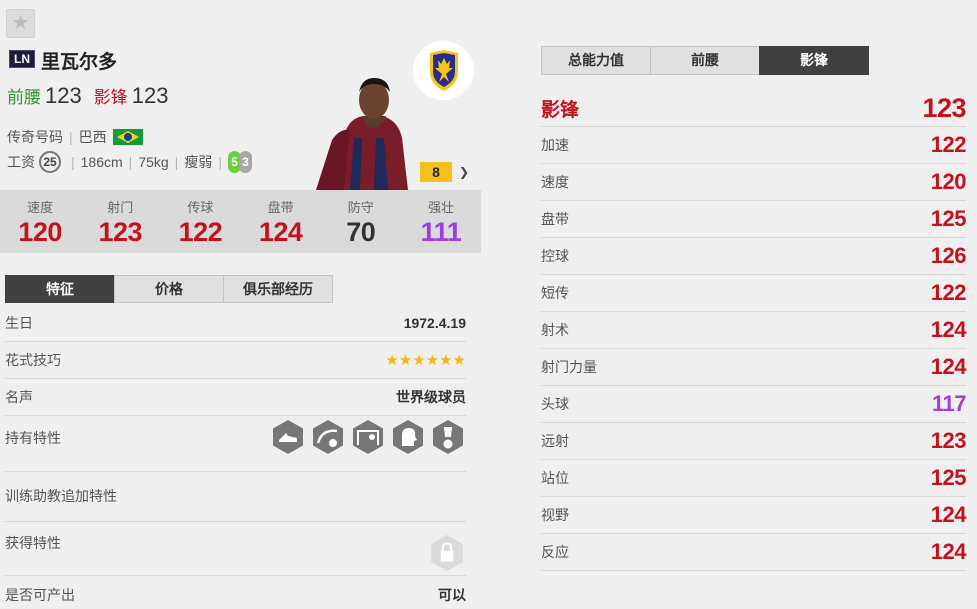 This screenshot has height=609, width=977. I want to click on main-stats-bar: 速度 120 射门 123 传球 122 盘带 124 防守 70 强壮 111, so click(240, 221).